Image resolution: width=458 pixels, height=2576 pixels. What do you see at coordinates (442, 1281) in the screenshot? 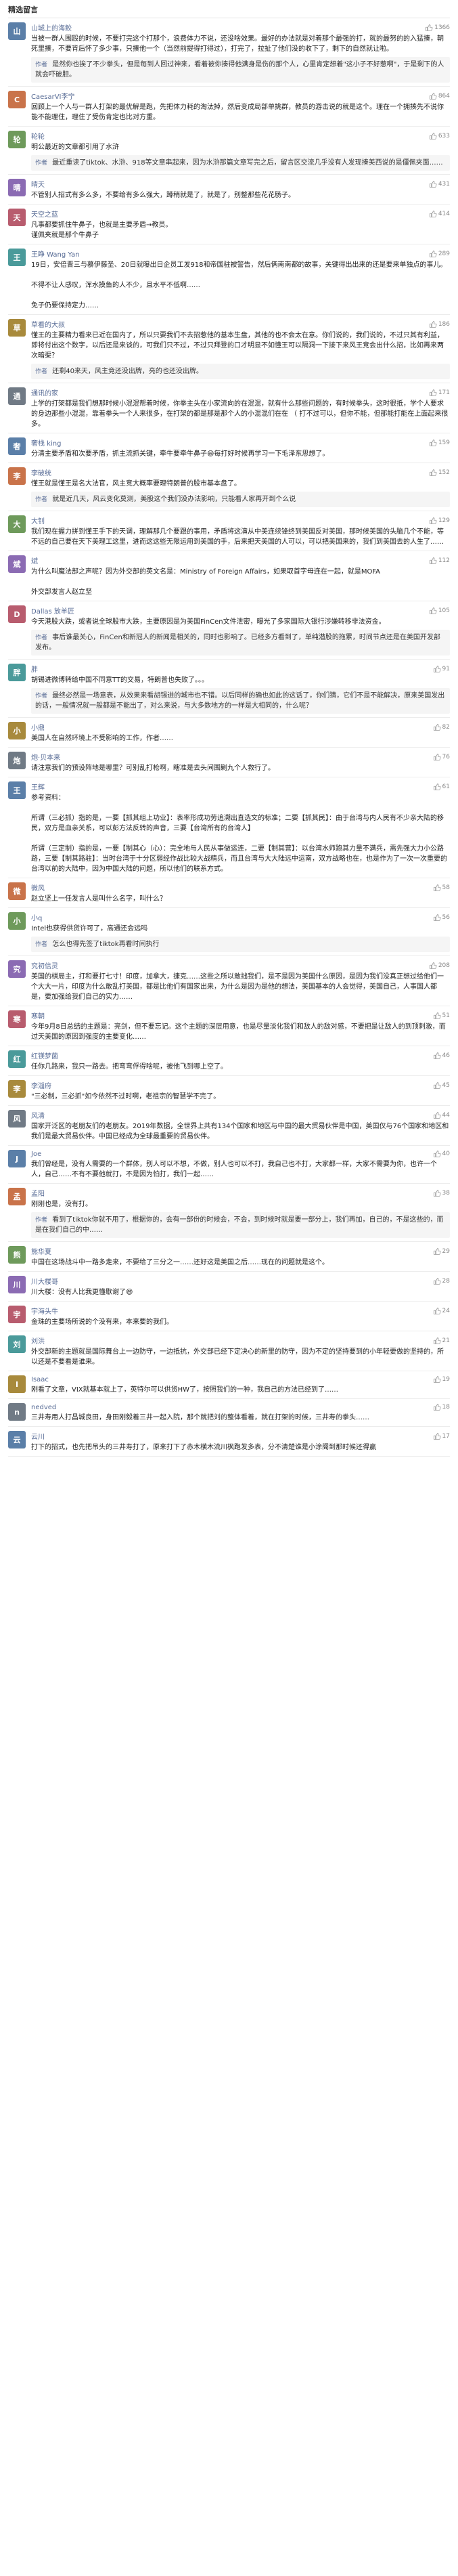
I see `like-button: 28` at bounding box center [442, 1281].